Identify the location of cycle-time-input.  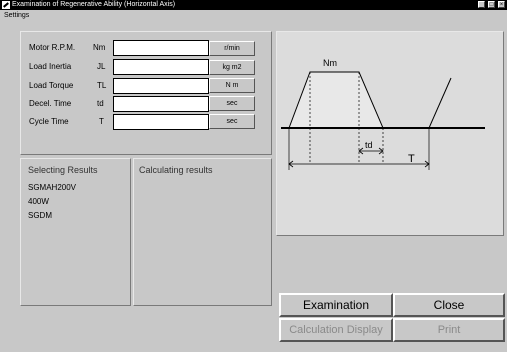
(161, 122).